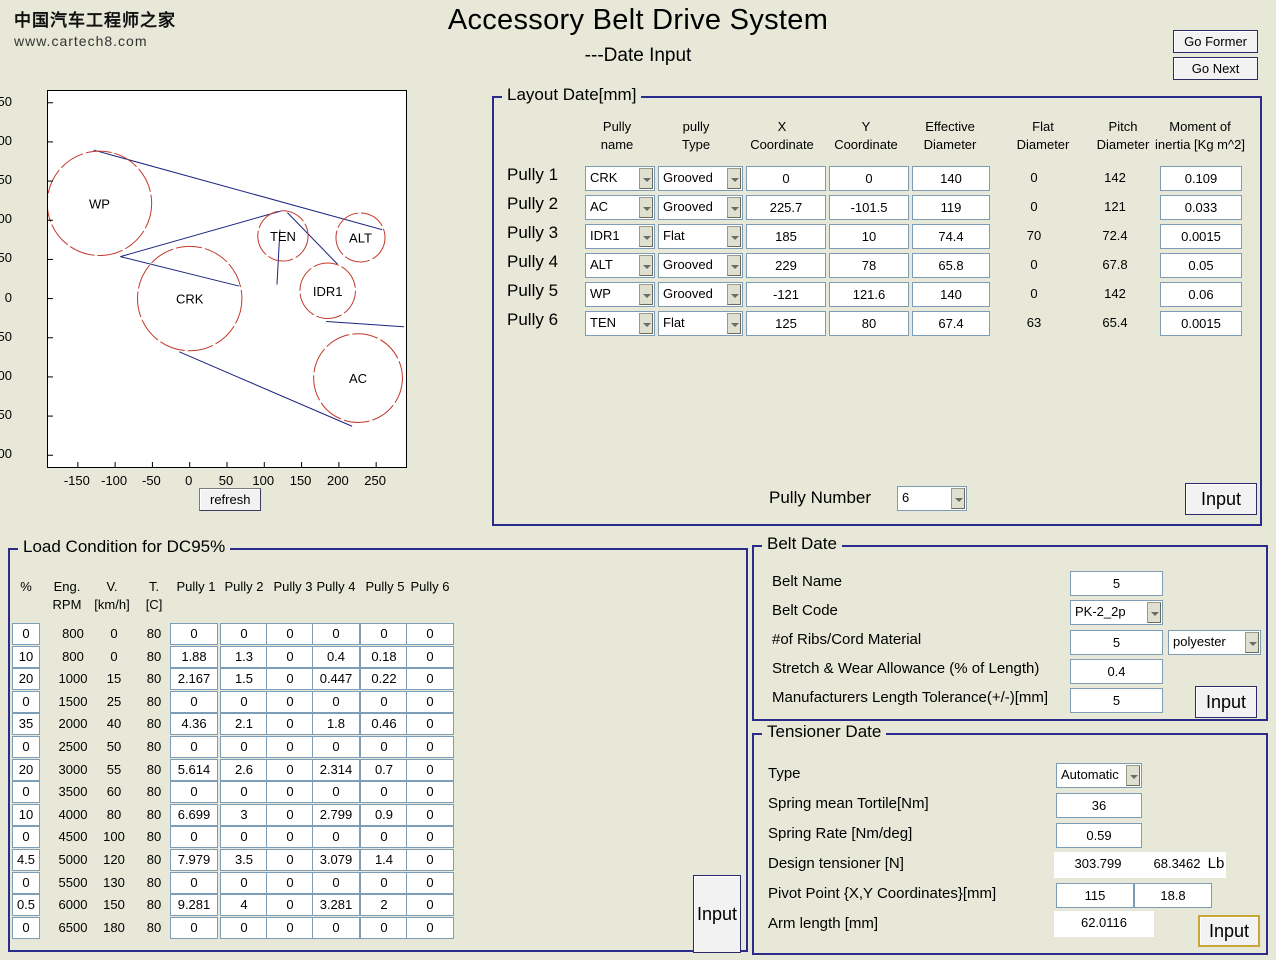 The height and width of the screenshot is (960, 1276). I want to click on load-pully3-field-0: 0, so click(290, 634).